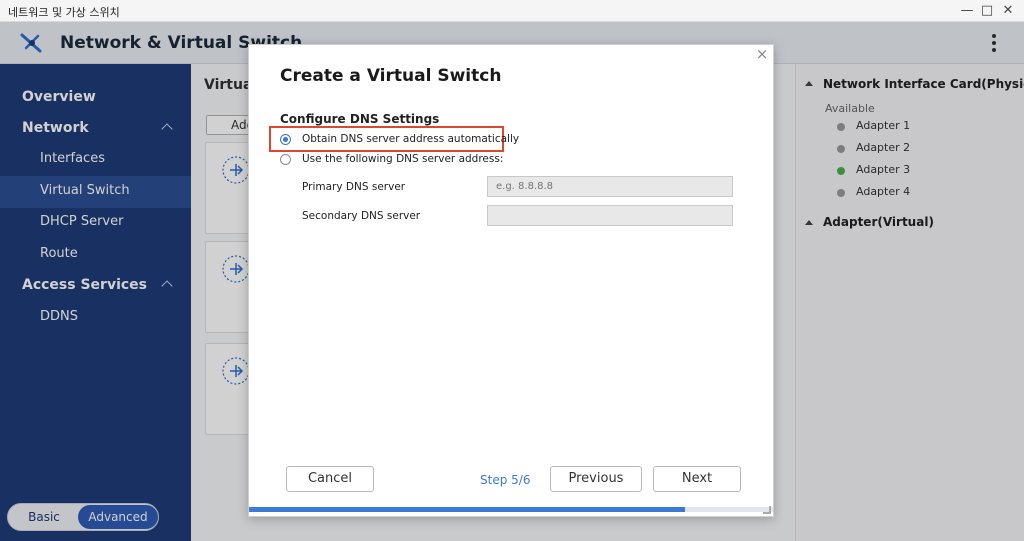 The width and height of the screenshot is (1024, 541). I want to click on section-title: Configure DNS Settings, so click(360, 119).